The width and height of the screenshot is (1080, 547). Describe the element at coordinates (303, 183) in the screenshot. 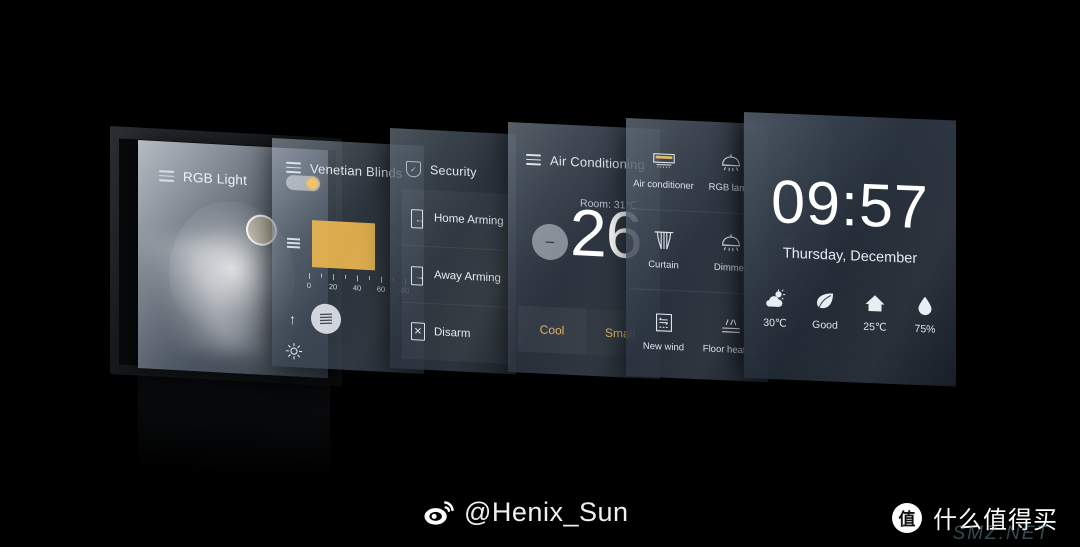

I see `blinds-power-toggle` at that location.